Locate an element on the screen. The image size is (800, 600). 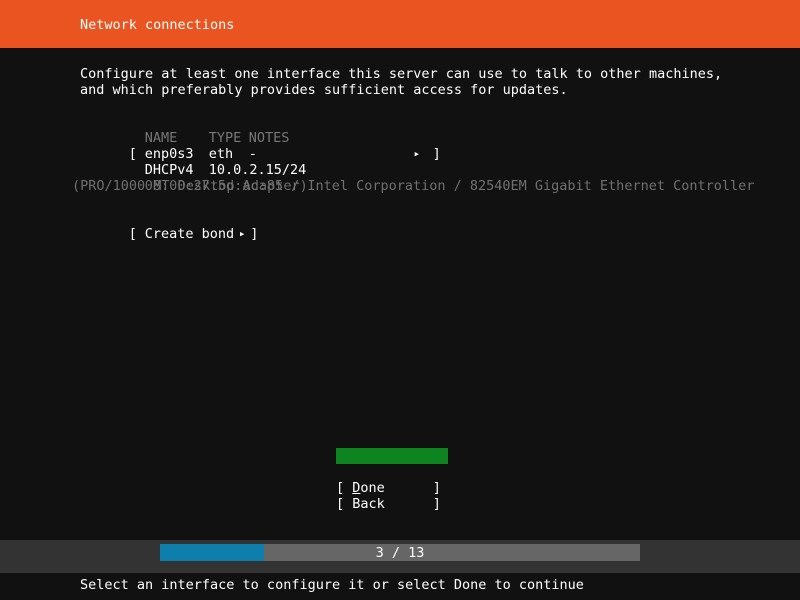
page-title: Network connections is located at coordinates (157, 25).